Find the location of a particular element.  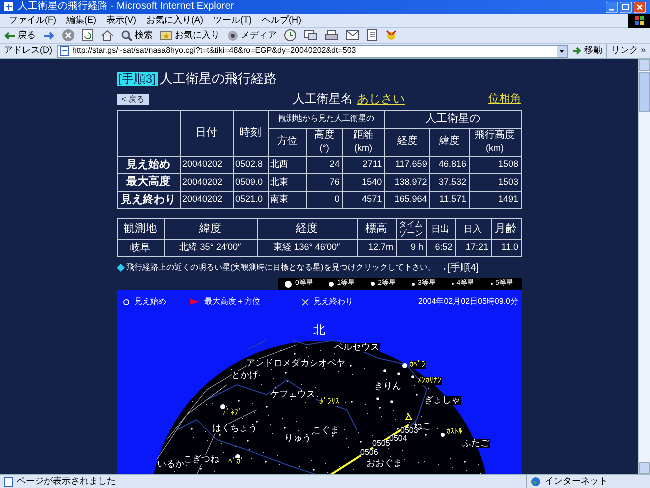

zone-text: インターネット is located at coordinates (576, 481).